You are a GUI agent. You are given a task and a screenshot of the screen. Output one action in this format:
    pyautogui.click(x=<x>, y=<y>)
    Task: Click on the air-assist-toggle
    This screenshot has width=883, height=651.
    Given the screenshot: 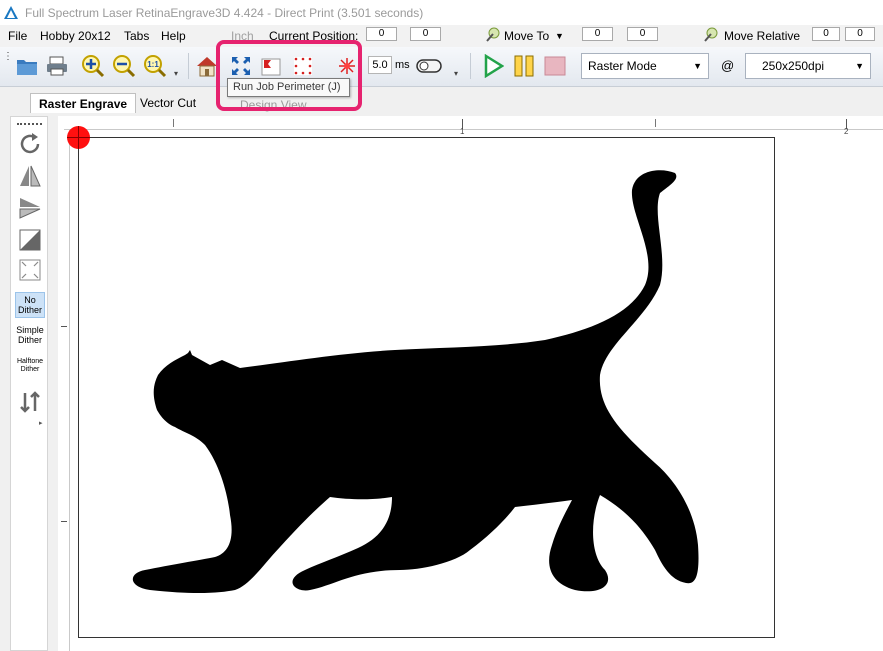 What is the action you would take?
    pyautogui.click(x=429, y=66)
    